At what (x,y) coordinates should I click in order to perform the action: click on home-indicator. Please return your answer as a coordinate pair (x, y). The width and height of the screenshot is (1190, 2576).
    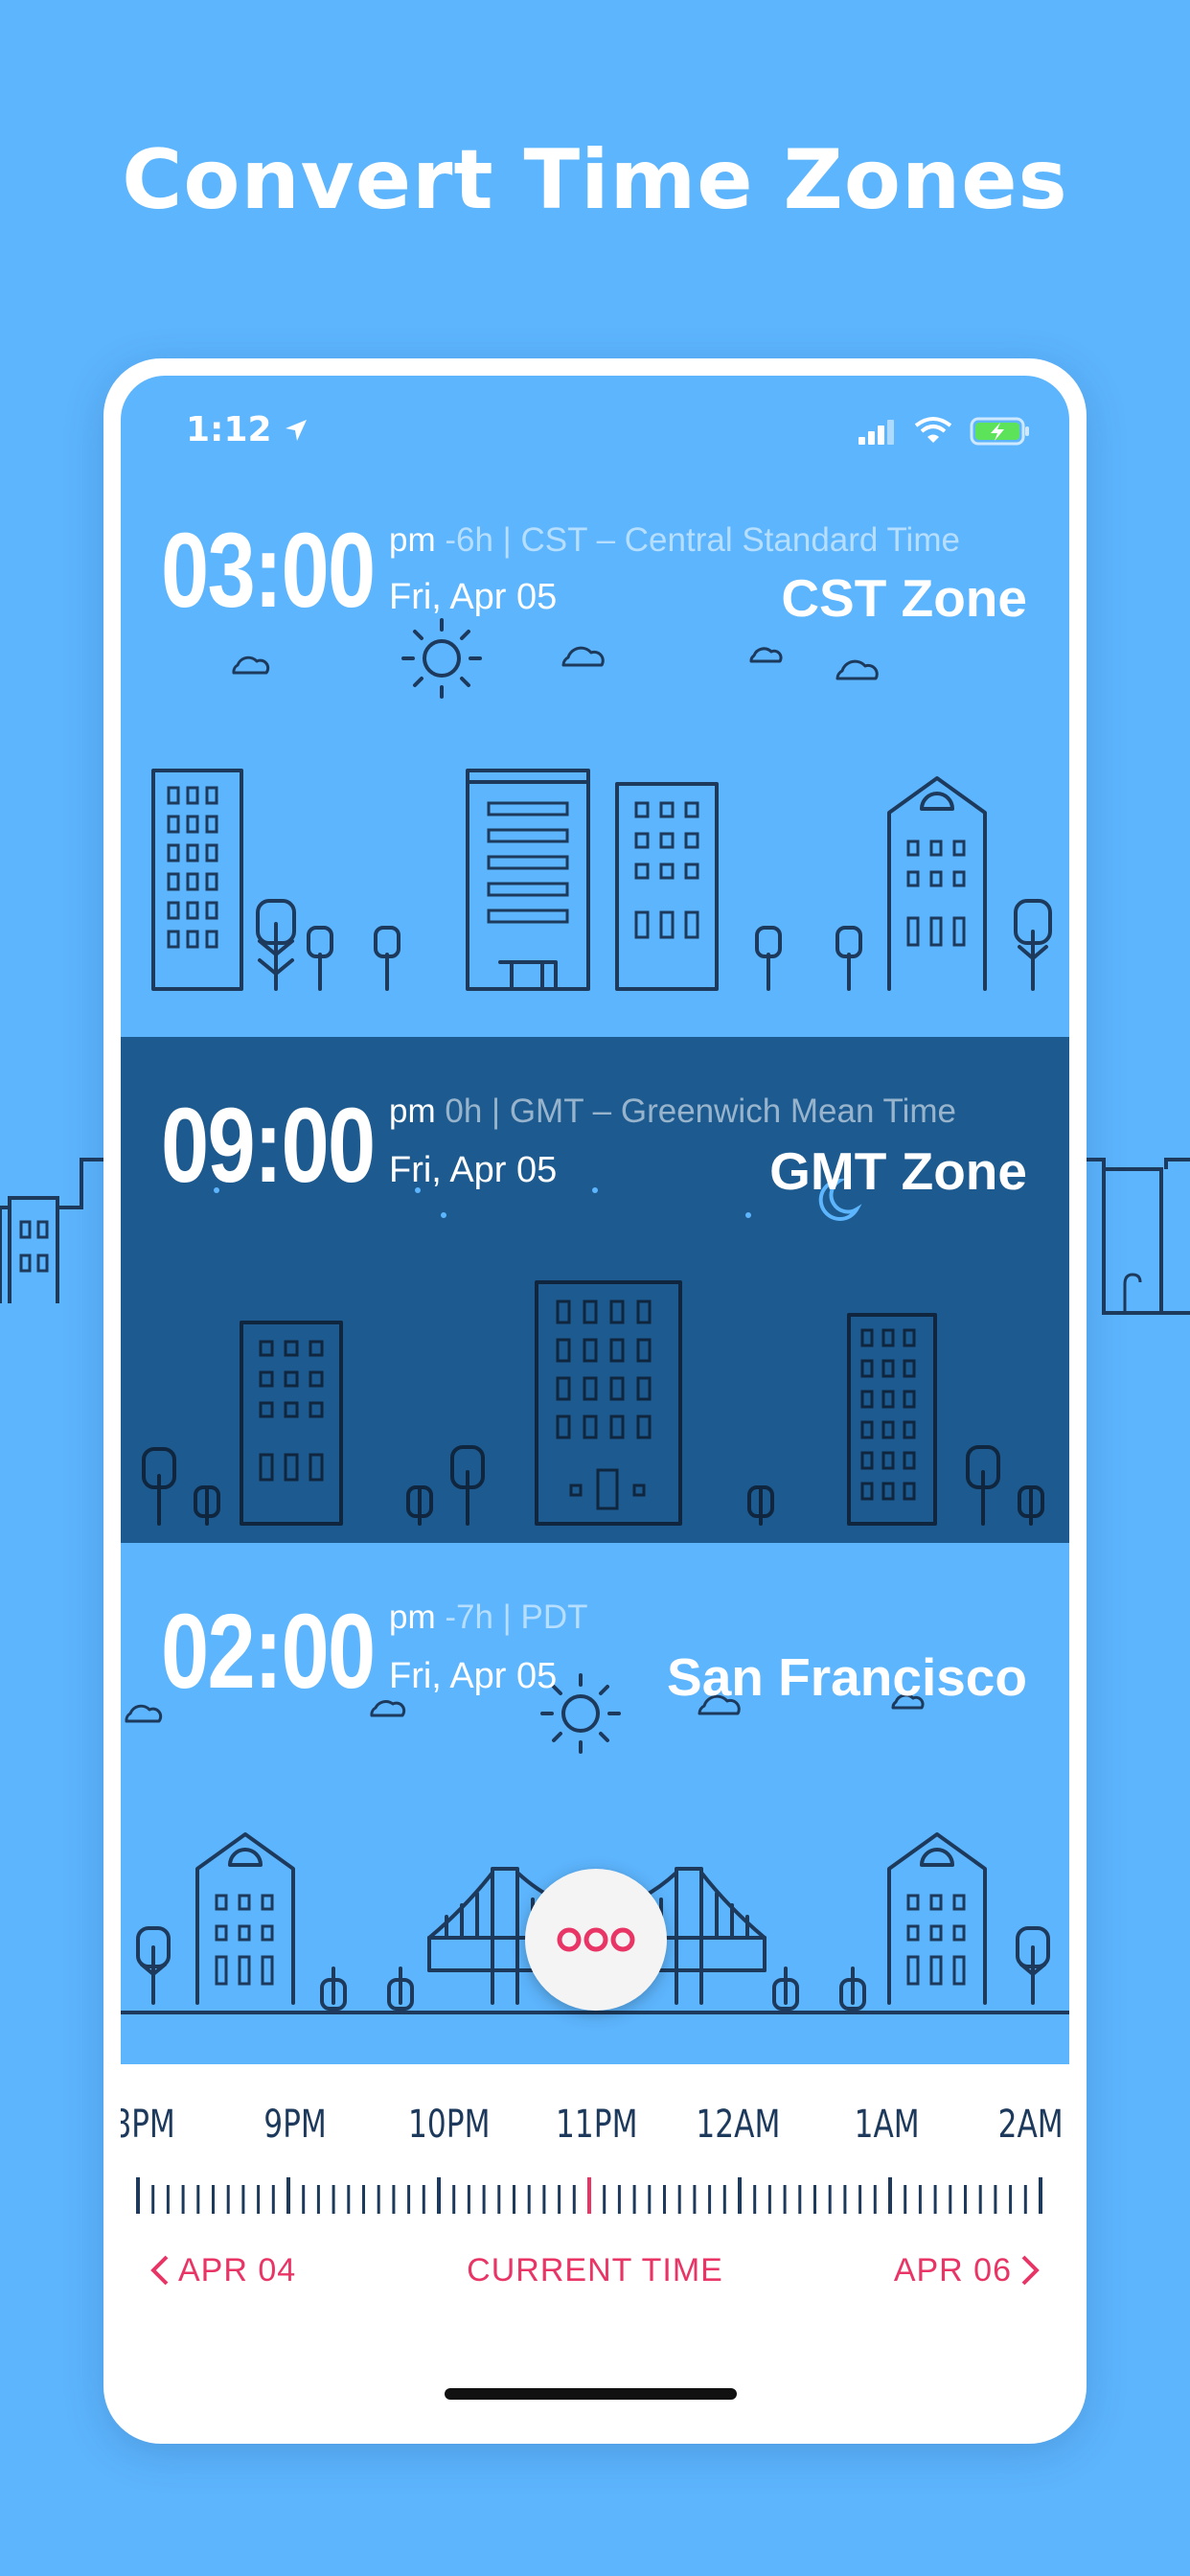
    Looking at the image, I should click on (591, 2394).